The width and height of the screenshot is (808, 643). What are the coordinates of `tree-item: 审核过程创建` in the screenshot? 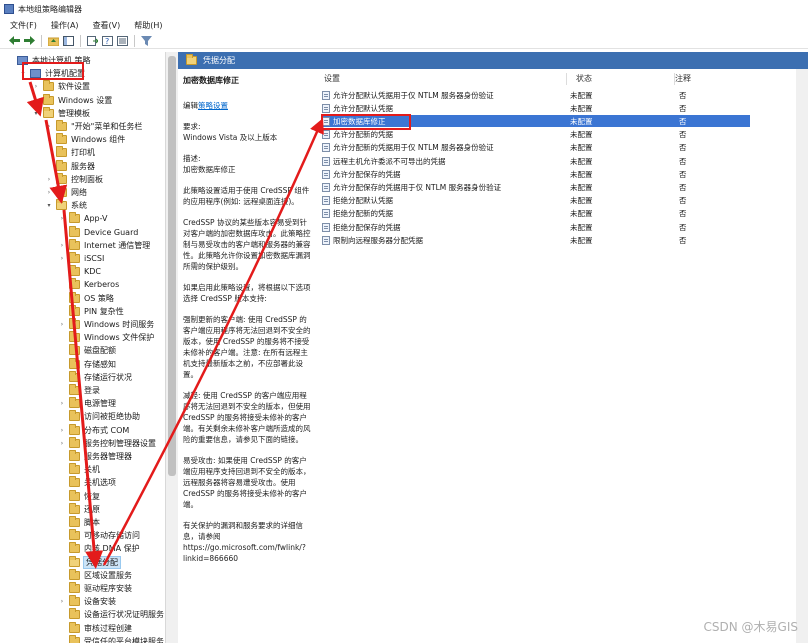 It's located at (95, 628).